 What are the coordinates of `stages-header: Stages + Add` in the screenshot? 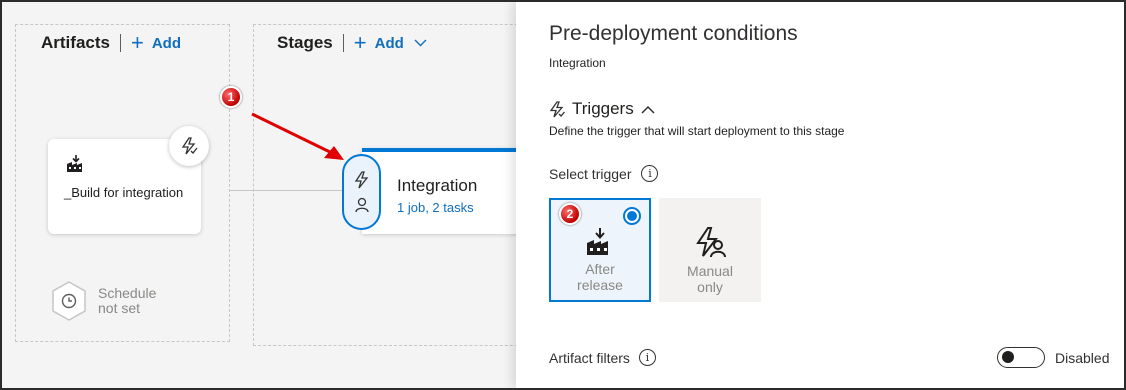 It's located at (352, 43).